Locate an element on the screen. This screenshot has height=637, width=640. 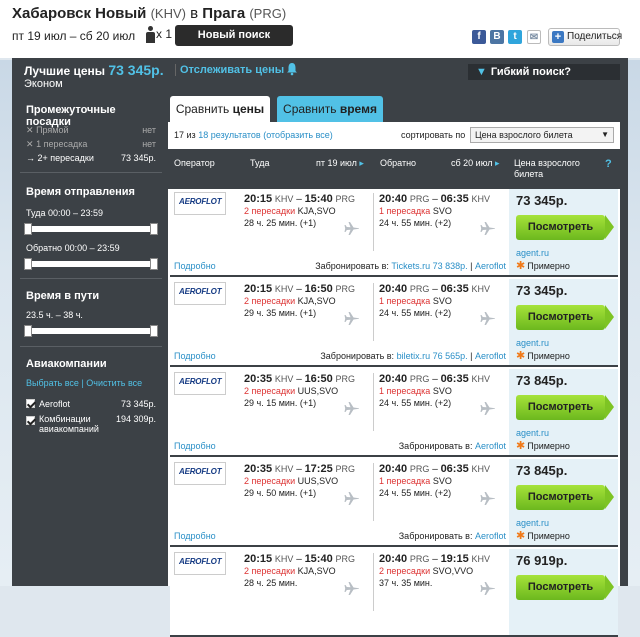
col-back-date: сб 20 июл ▸ is located at coordinates (475, 163).